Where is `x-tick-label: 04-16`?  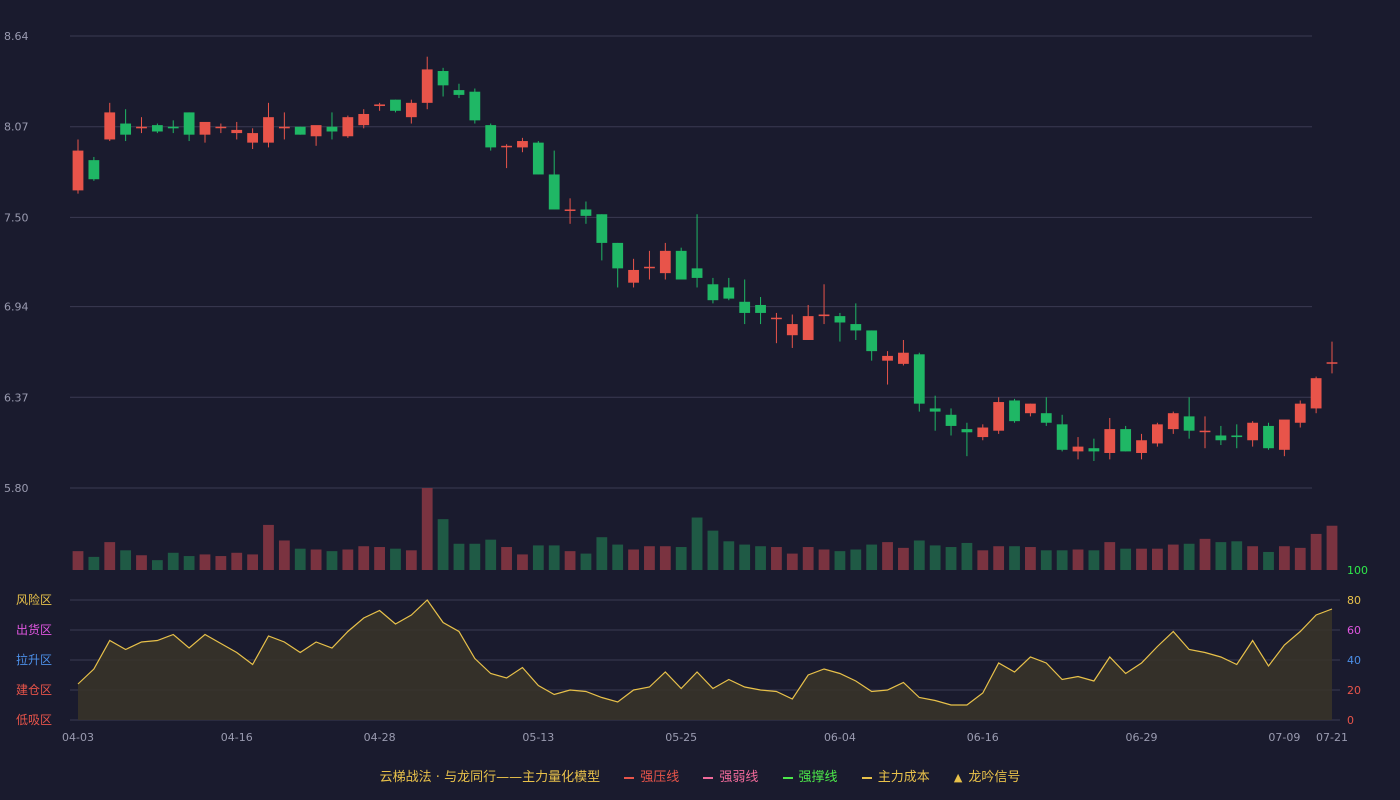 x-tick-label: 04-16 is located at coordinates (237, 737).